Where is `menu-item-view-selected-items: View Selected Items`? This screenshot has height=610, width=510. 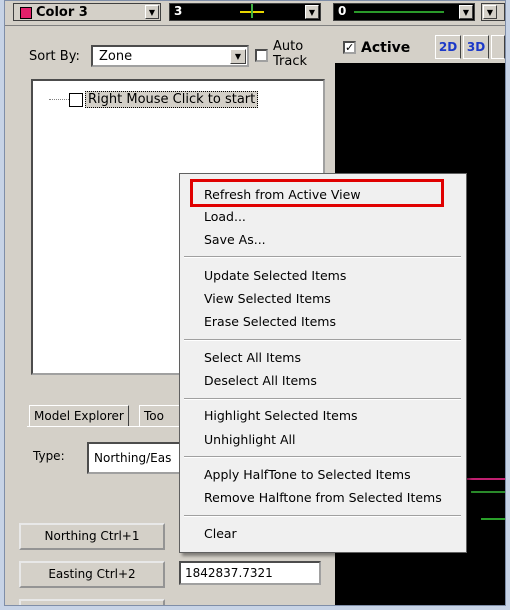
menu-item-view-selected-items: View Selected Items is located at coordinates (267, 298).